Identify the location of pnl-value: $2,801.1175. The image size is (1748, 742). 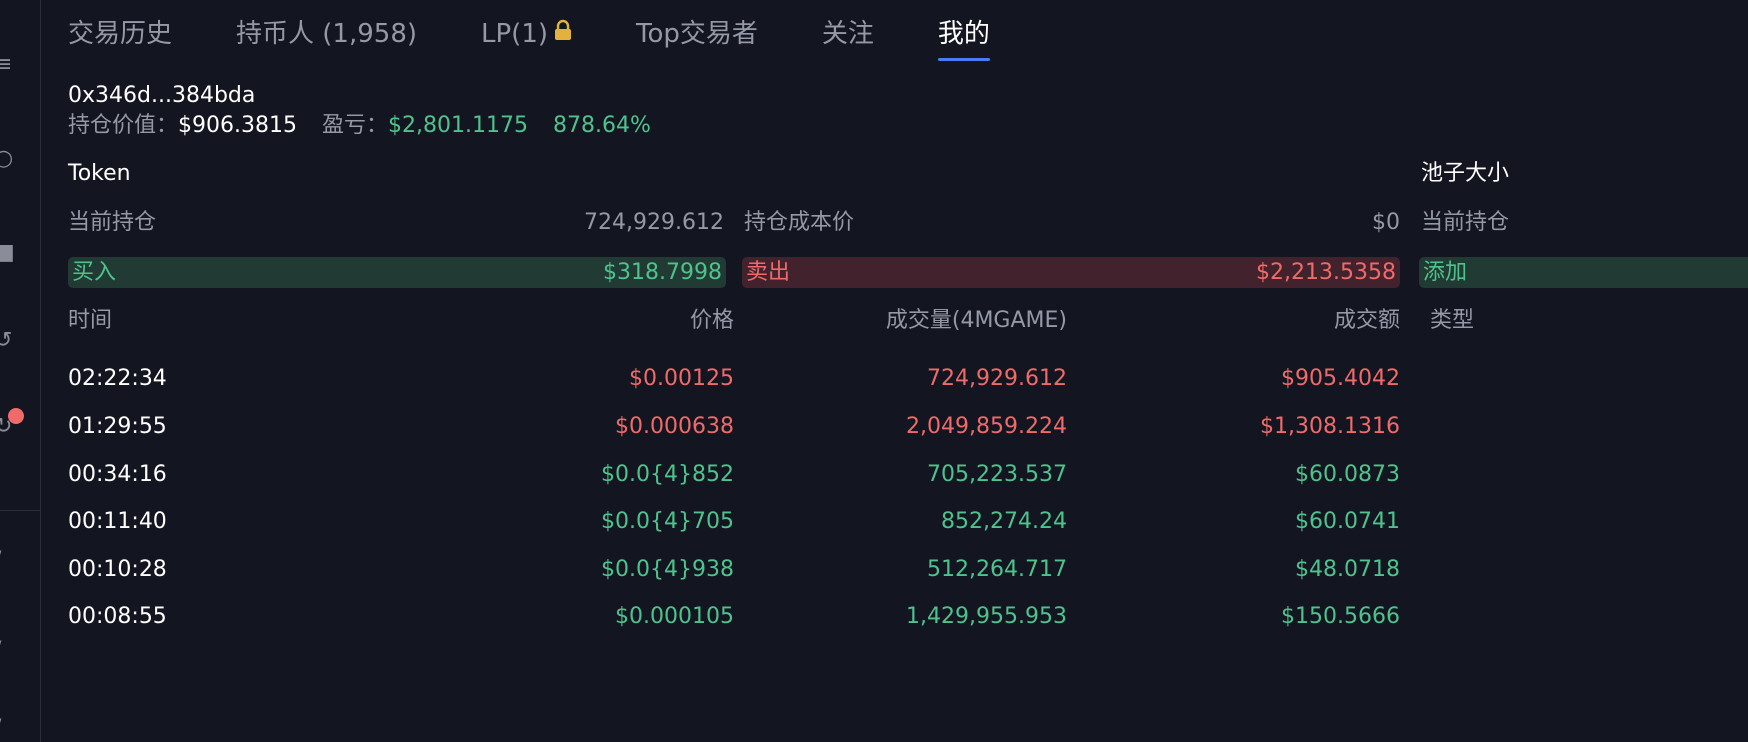
(458, 125).